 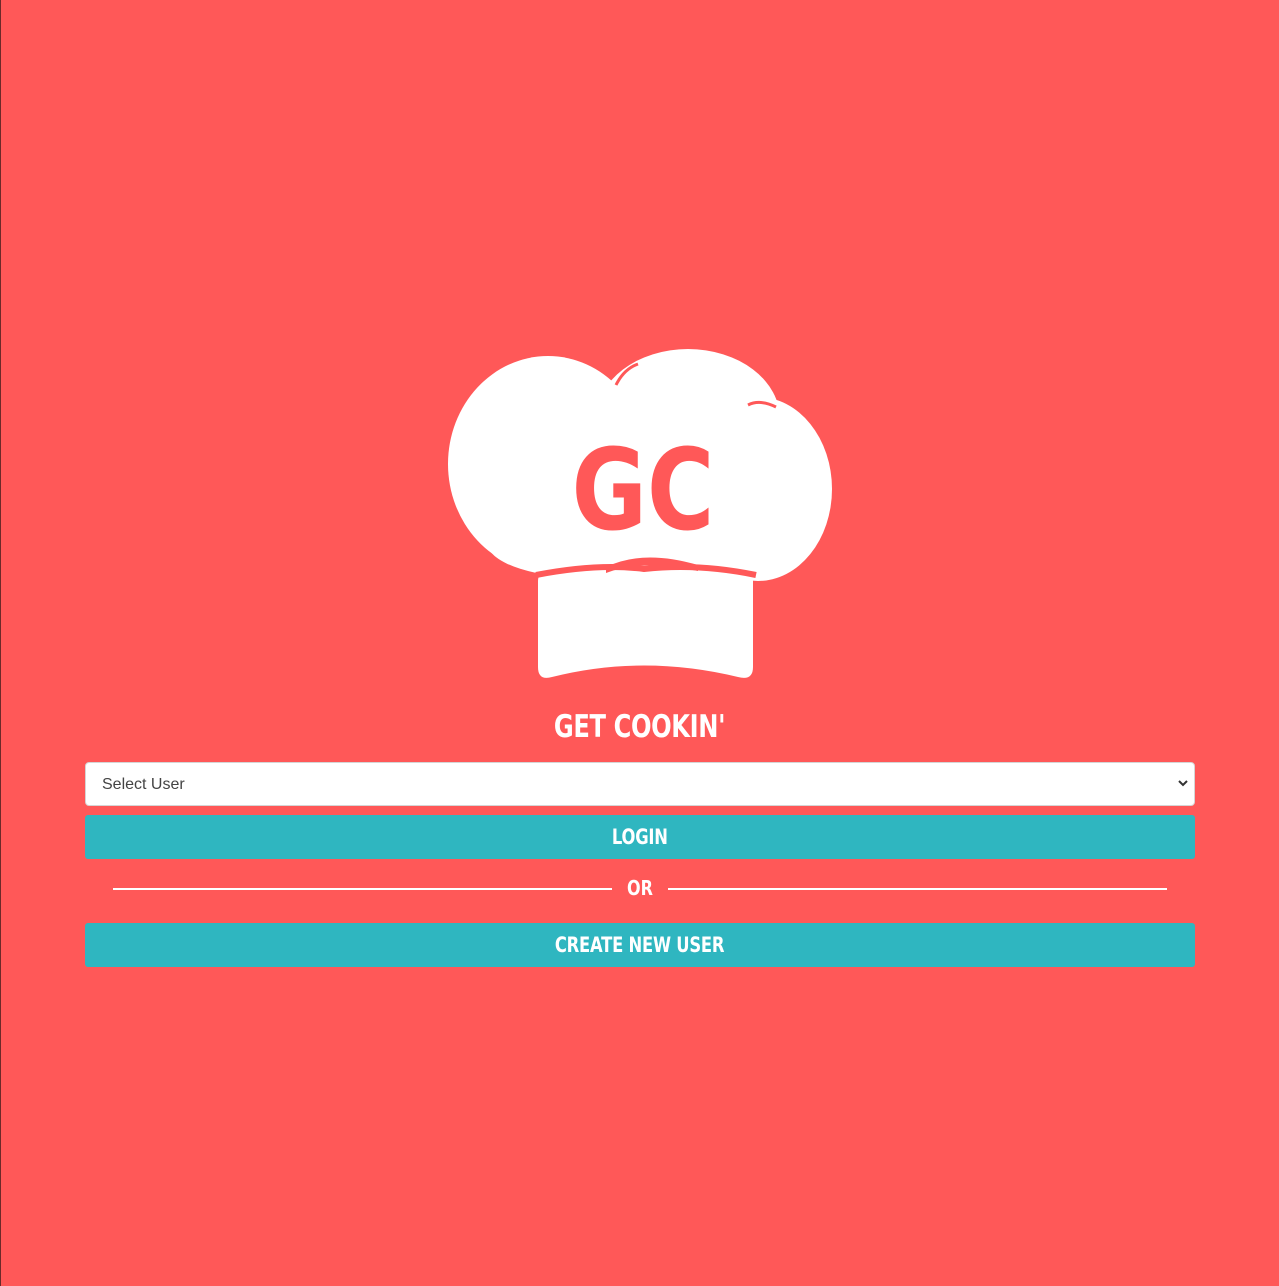 I want to click on chef-hat-logo: GC, so click(x=640, y=514).